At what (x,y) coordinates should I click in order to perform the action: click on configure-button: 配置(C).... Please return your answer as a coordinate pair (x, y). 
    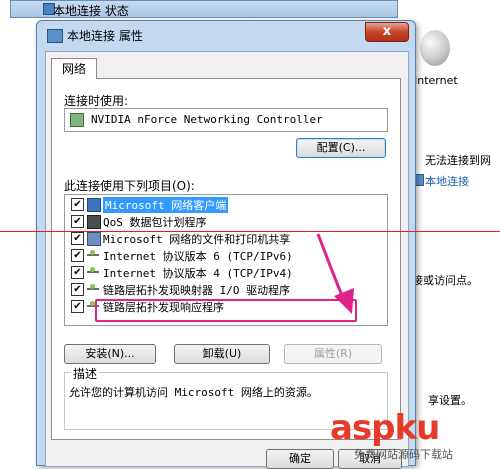
    Looking at the image, I should click on (341, 148).